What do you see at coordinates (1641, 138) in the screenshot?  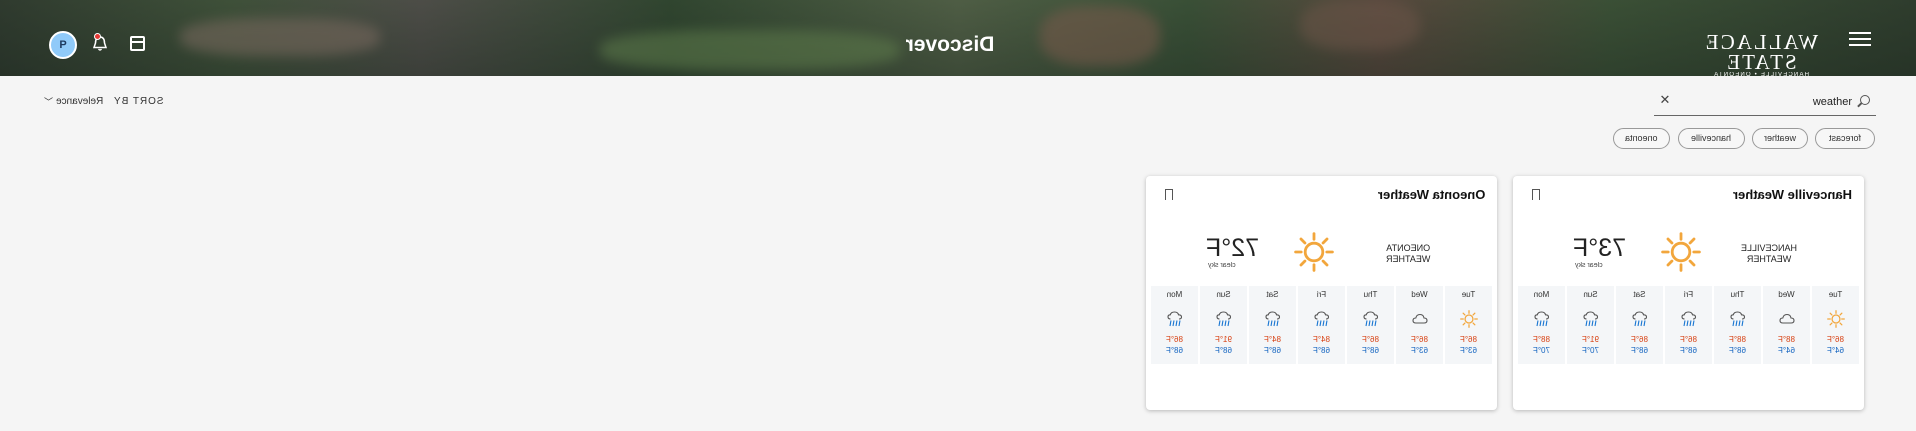 I see `chip-oneonta: oneonta` at bounding box center [1641, 138].